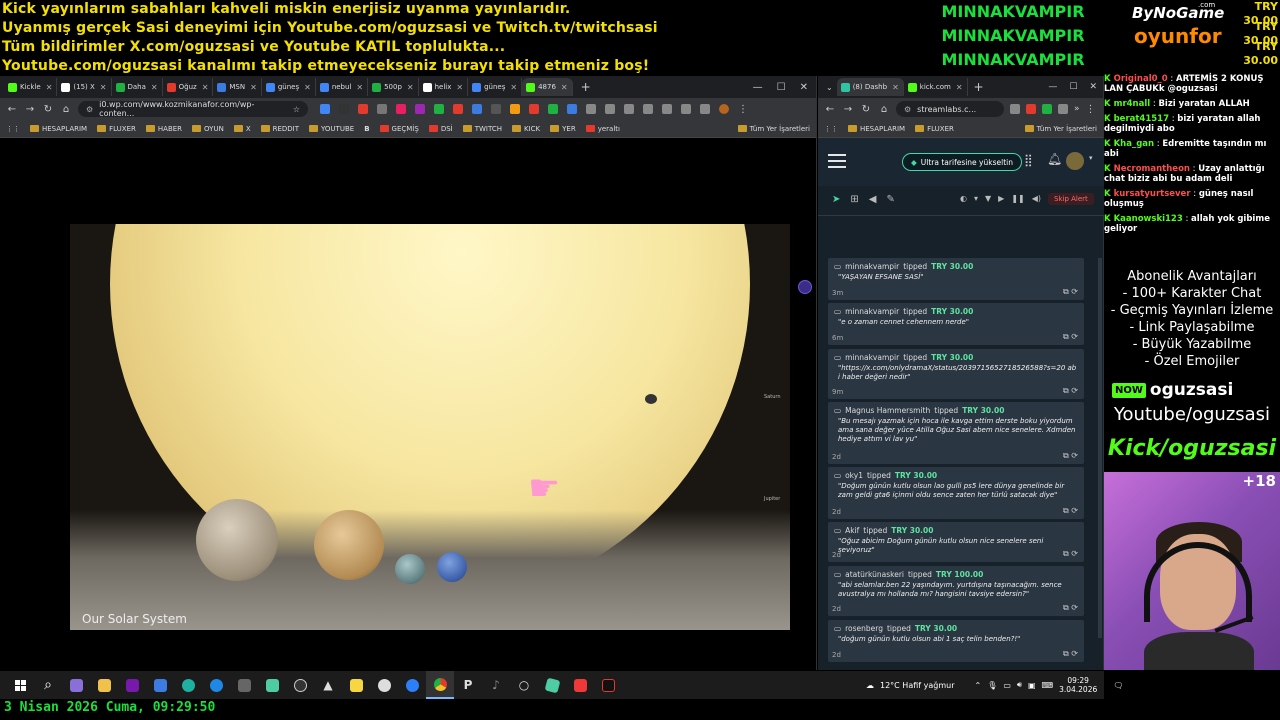 This screenshot has height=720, width=1280. Describe the element at coordinates (884, 109) in the screenshot. I see `home-icon: ⌂` at that location.